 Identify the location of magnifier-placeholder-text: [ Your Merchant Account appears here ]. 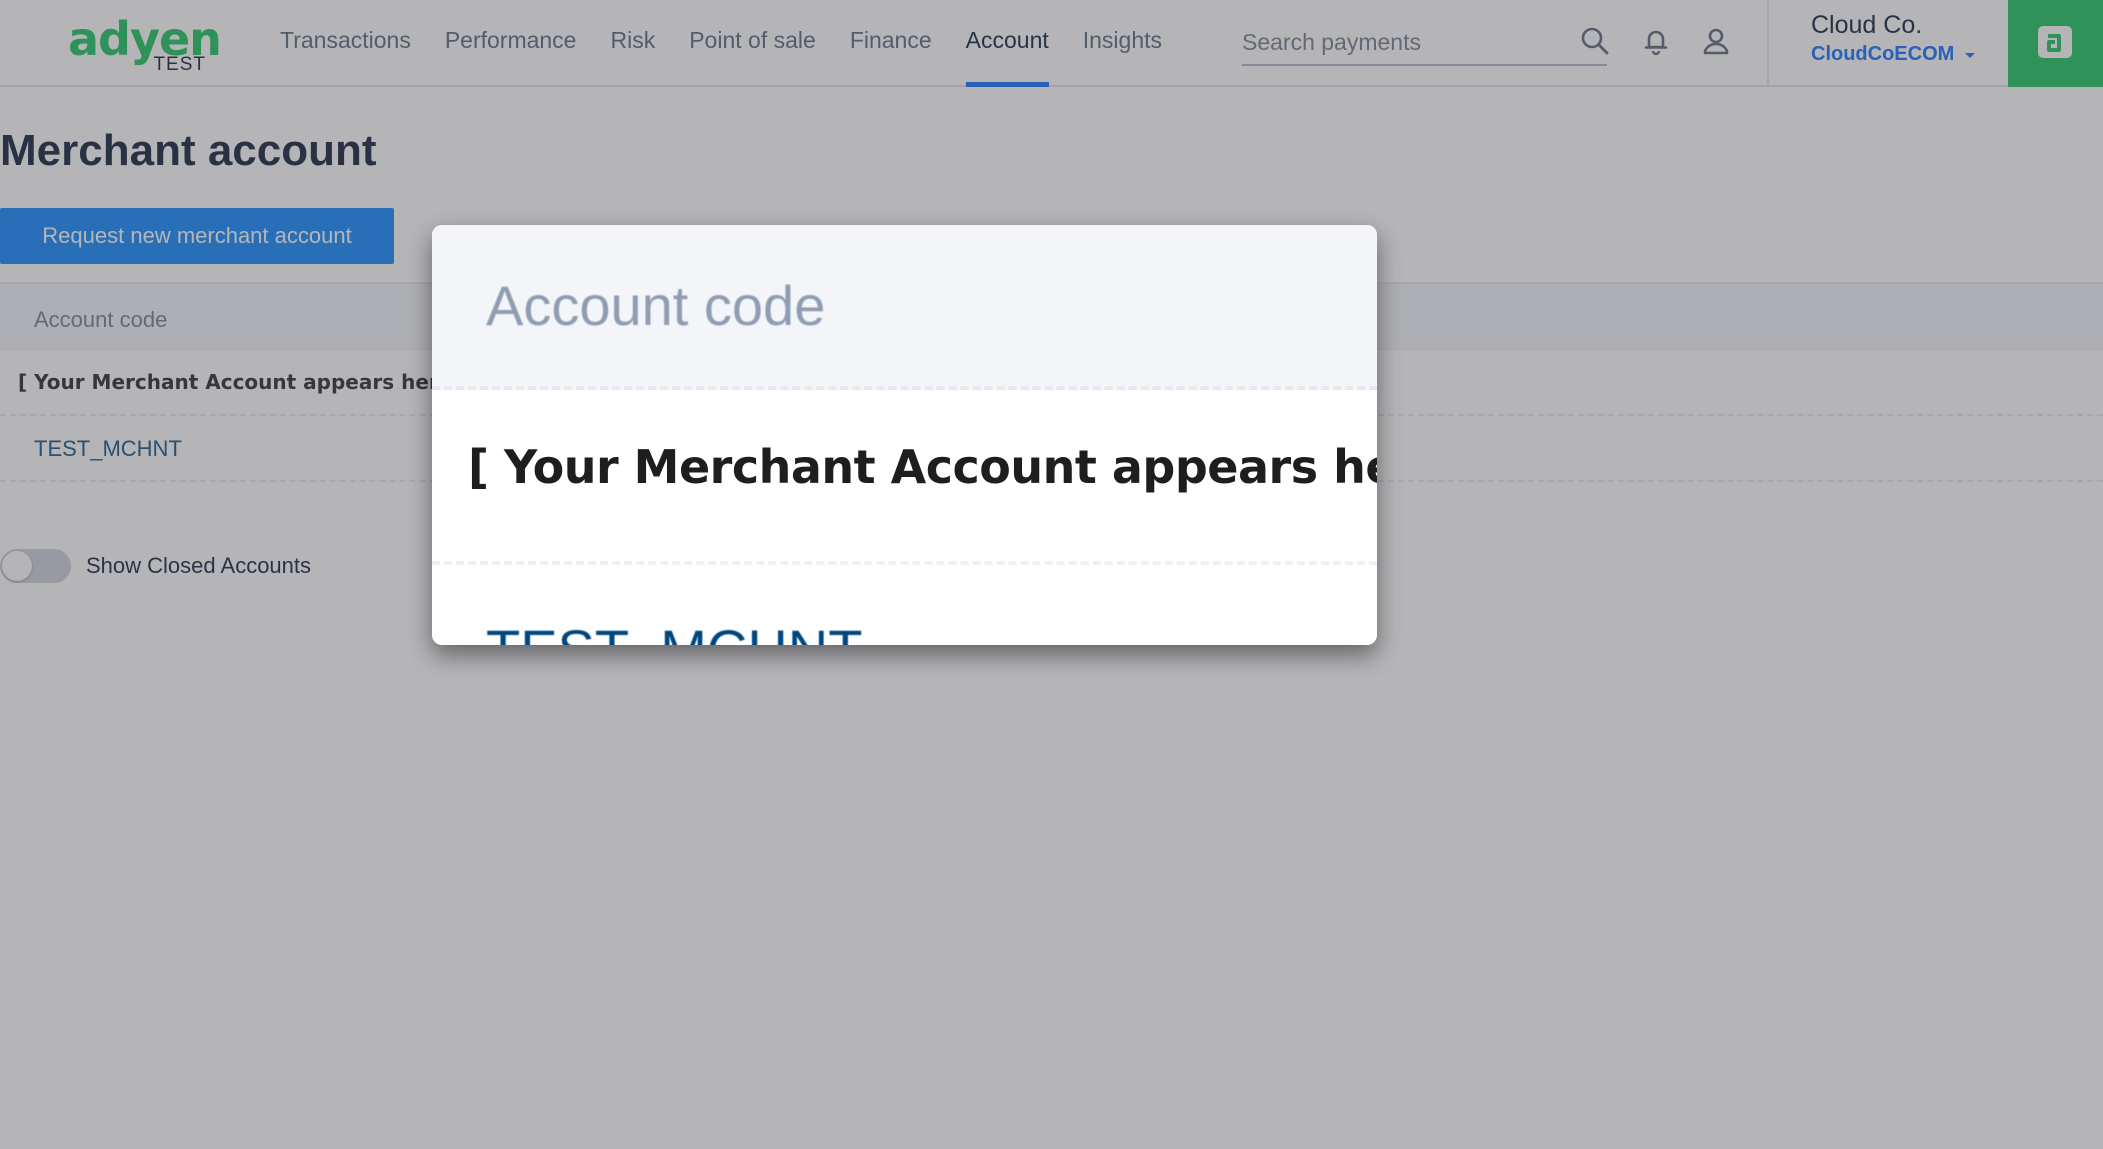
(922, 467).